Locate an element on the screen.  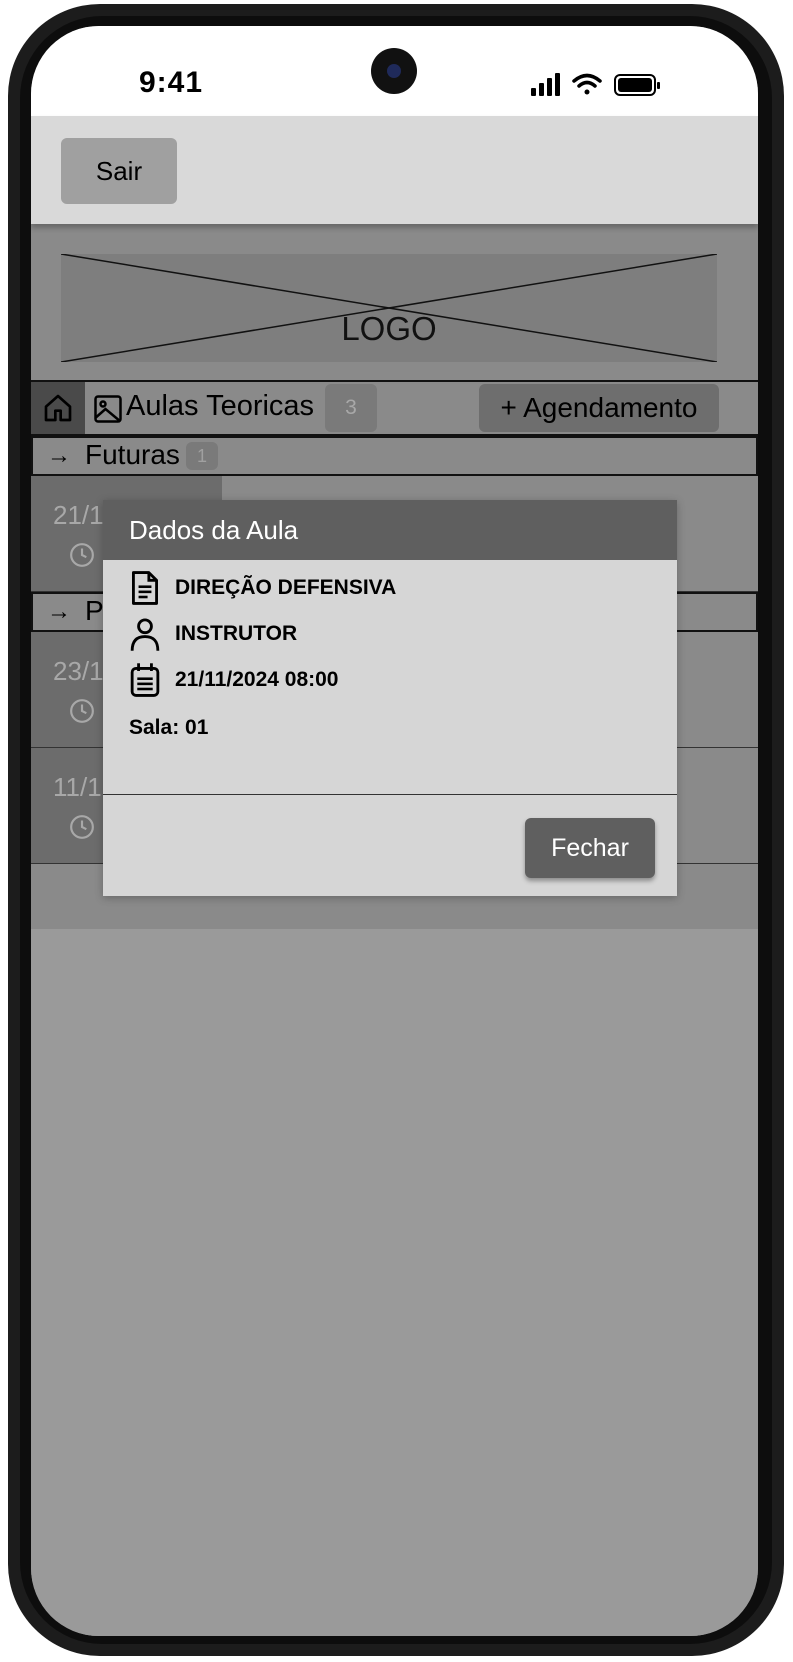
list-item-date: 21/1 is located at coordinates (78, 515).